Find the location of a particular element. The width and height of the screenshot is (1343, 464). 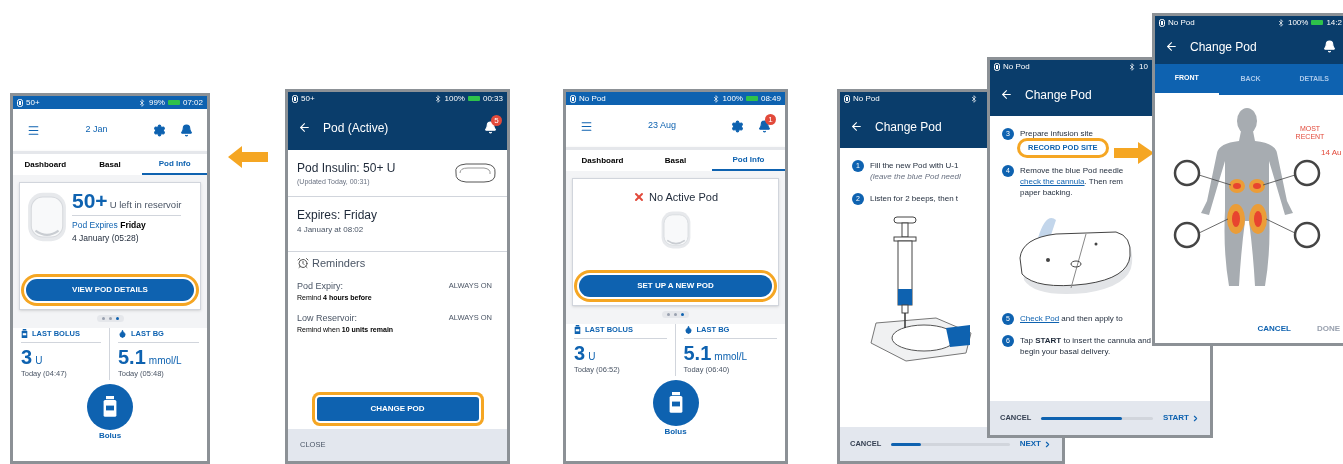

step-text: Listen for 2 beeps, then t is located at coordinates (914, 198).